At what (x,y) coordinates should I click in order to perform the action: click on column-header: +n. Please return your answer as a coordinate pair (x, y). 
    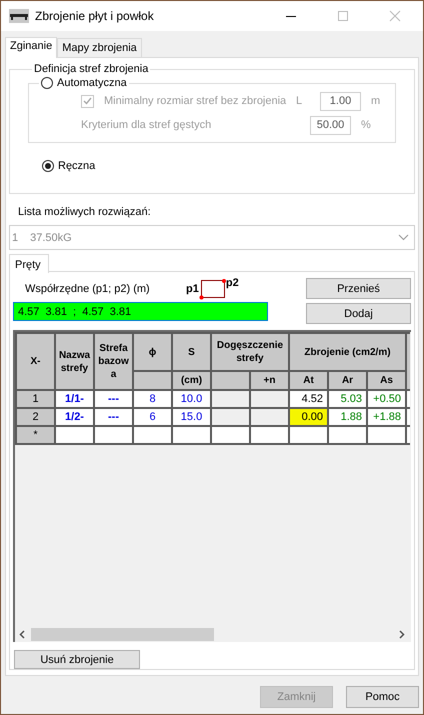
    Looking at the image, I should click on (269, 380).